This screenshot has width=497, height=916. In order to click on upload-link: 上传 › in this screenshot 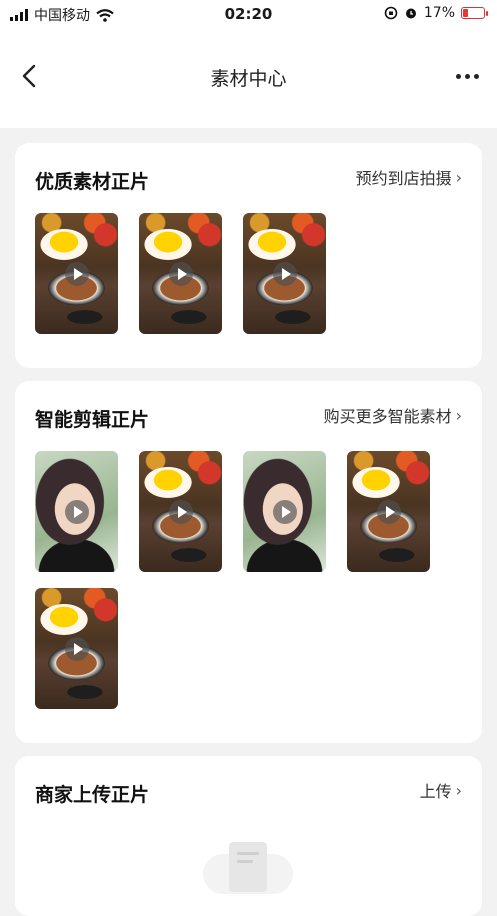, I will do `click(441, 790)`.